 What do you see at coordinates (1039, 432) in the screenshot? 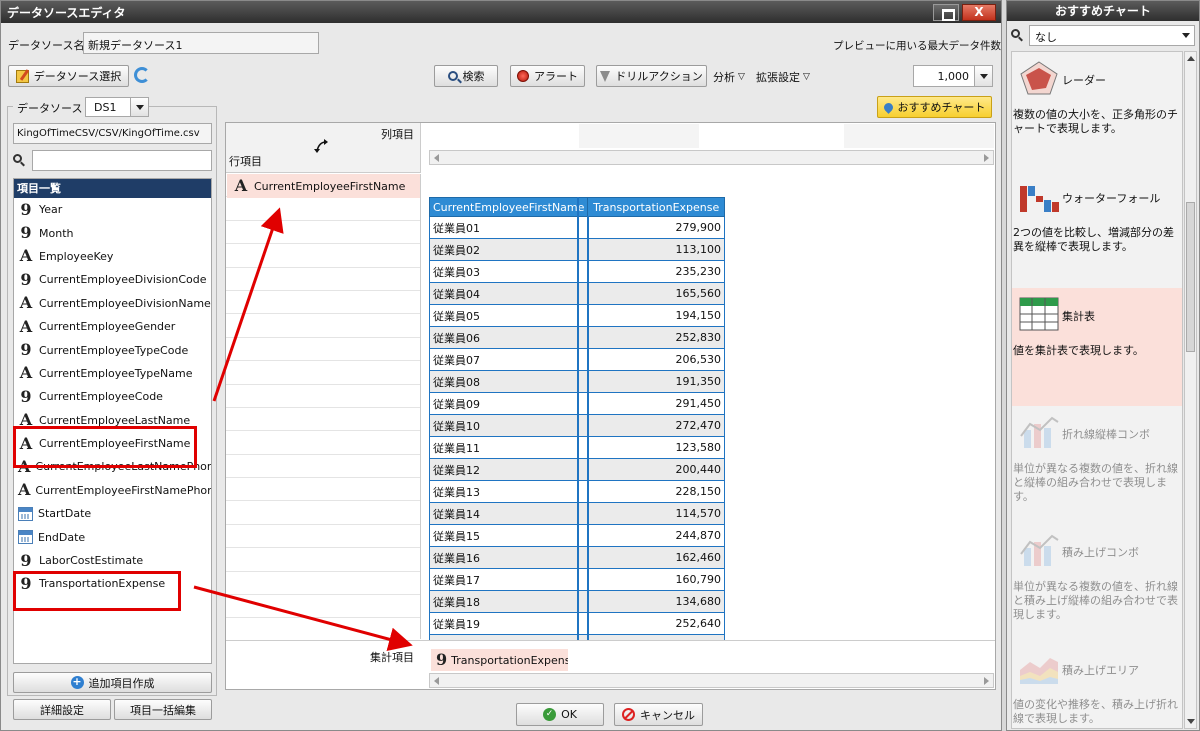
I see `line-bar-combo-icon` at bounding box center [1039, 432].